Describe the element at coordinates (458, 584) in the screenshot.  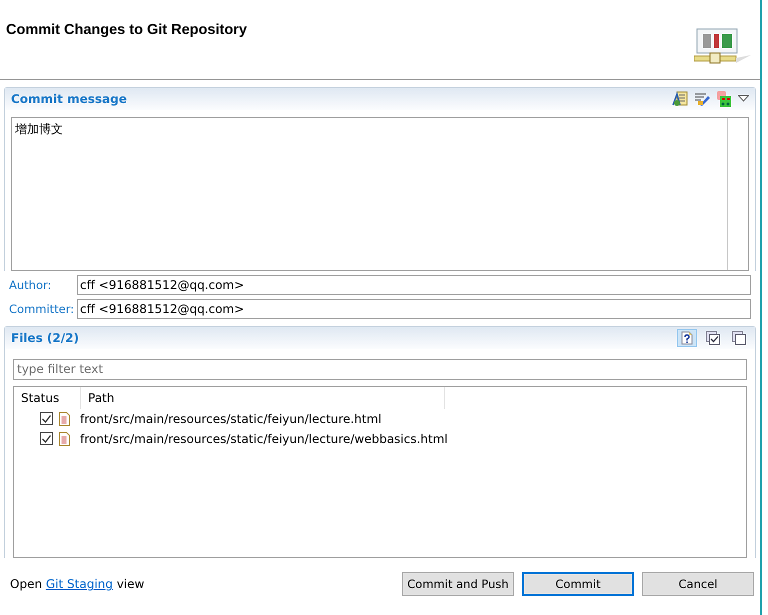
I see `dialog-button: Commit and Push` at that location.